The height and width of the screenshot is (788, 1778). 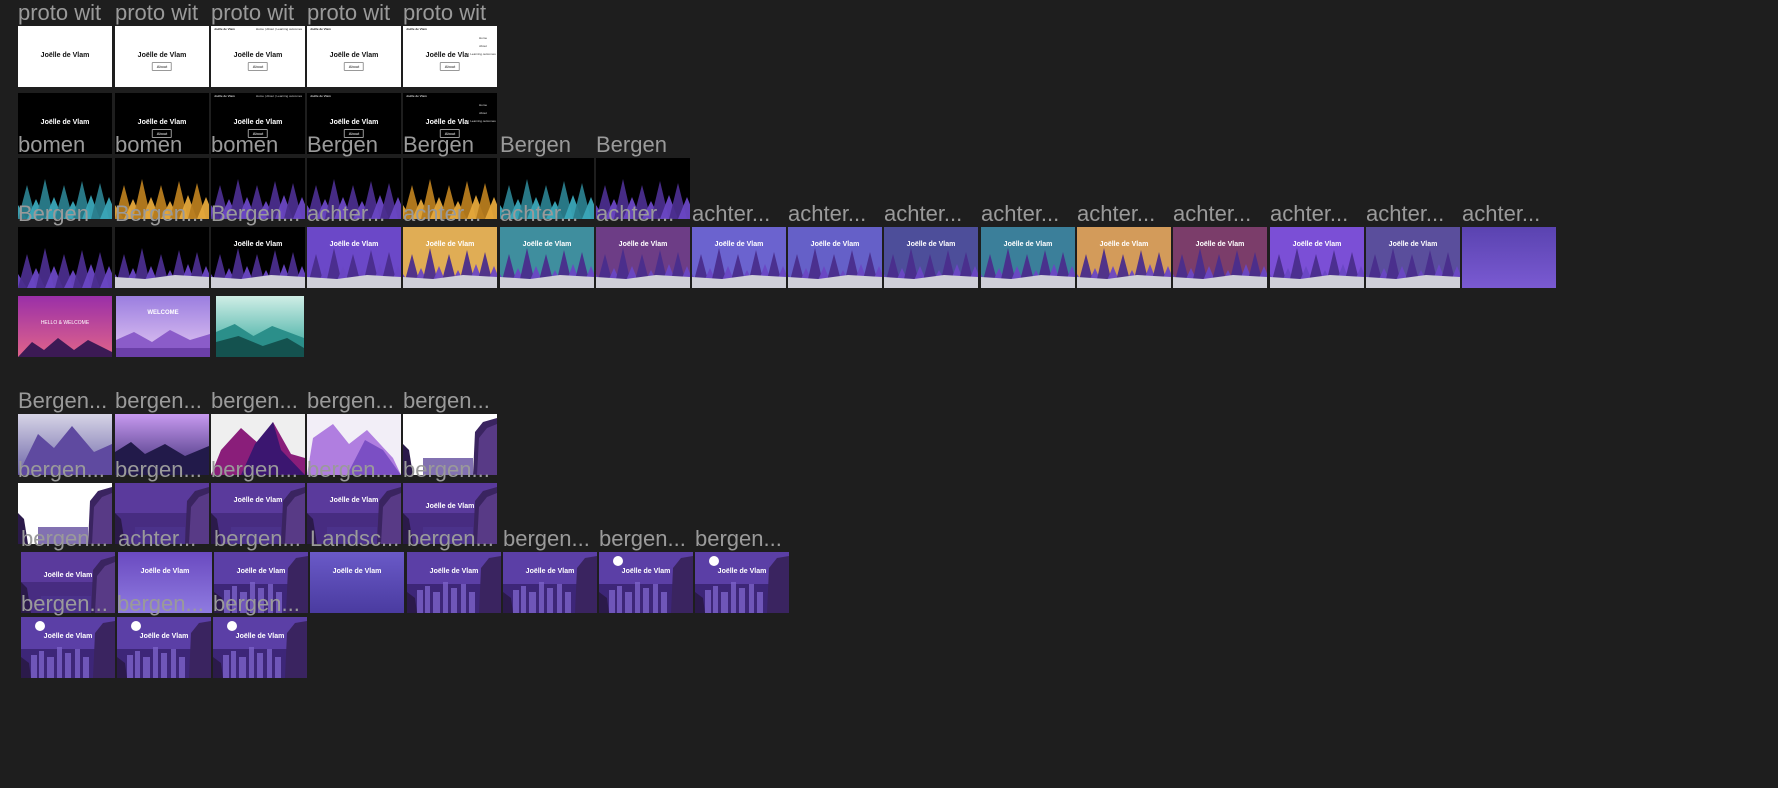 I want to click on moon-icon, so click(x=618, y=561).